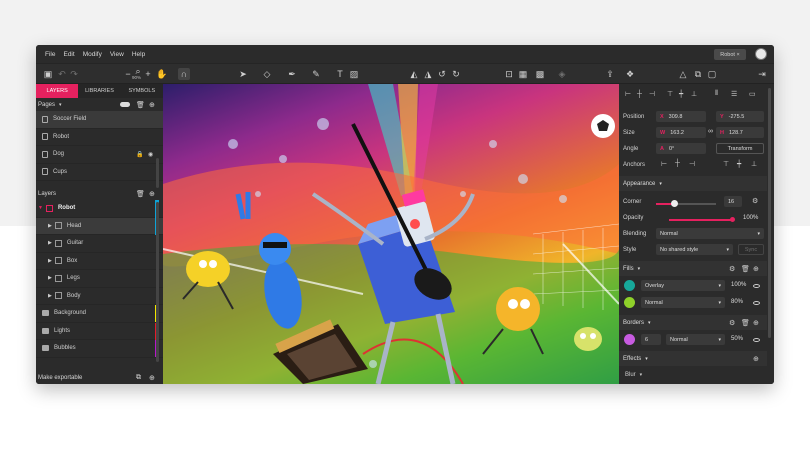 This screenshot has height=453, width=810. What do you see at coordinates (755, 201) in the screenshot?
I see `corner-settings-icon: ⚙` at bounding box center [755, 201].